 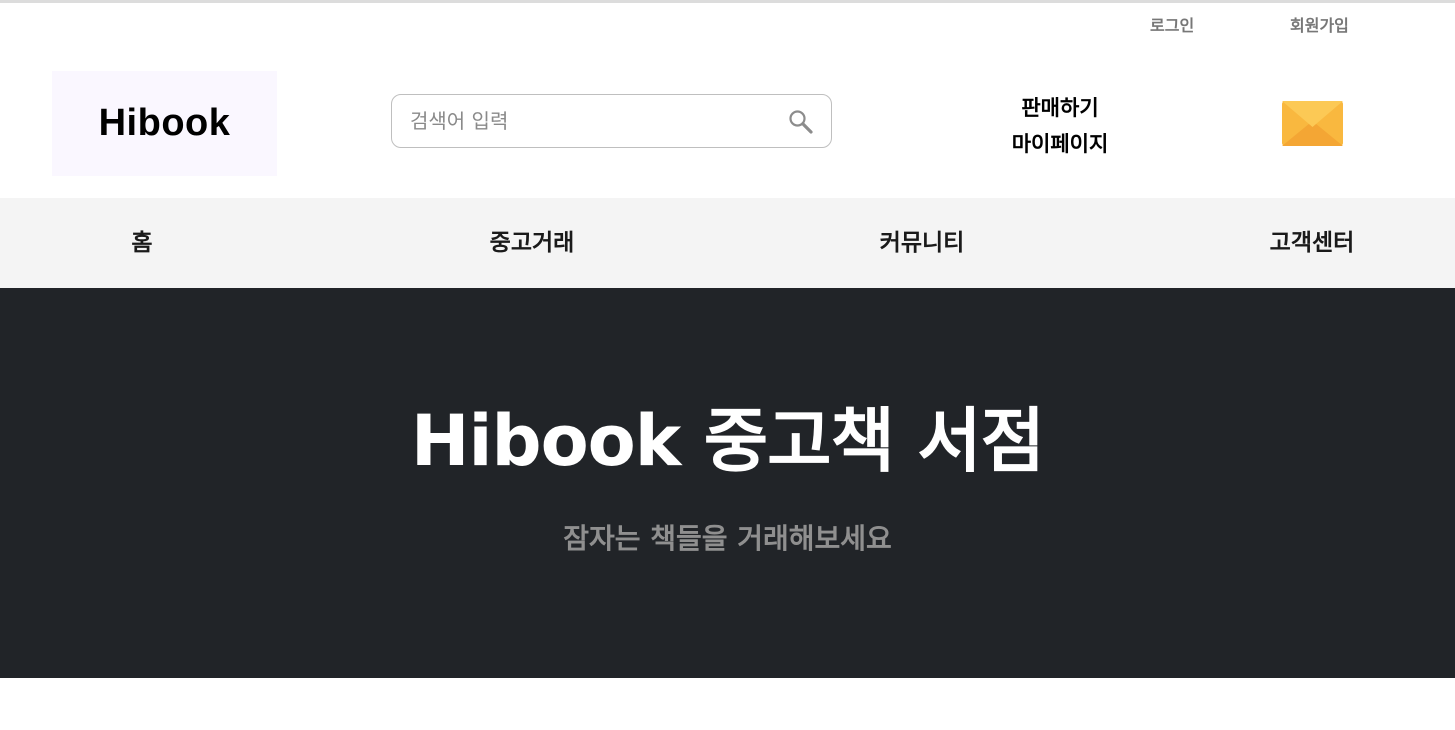 I want to click on hero-title: Hibook 중고책 서점, so click(x=727, y=441).